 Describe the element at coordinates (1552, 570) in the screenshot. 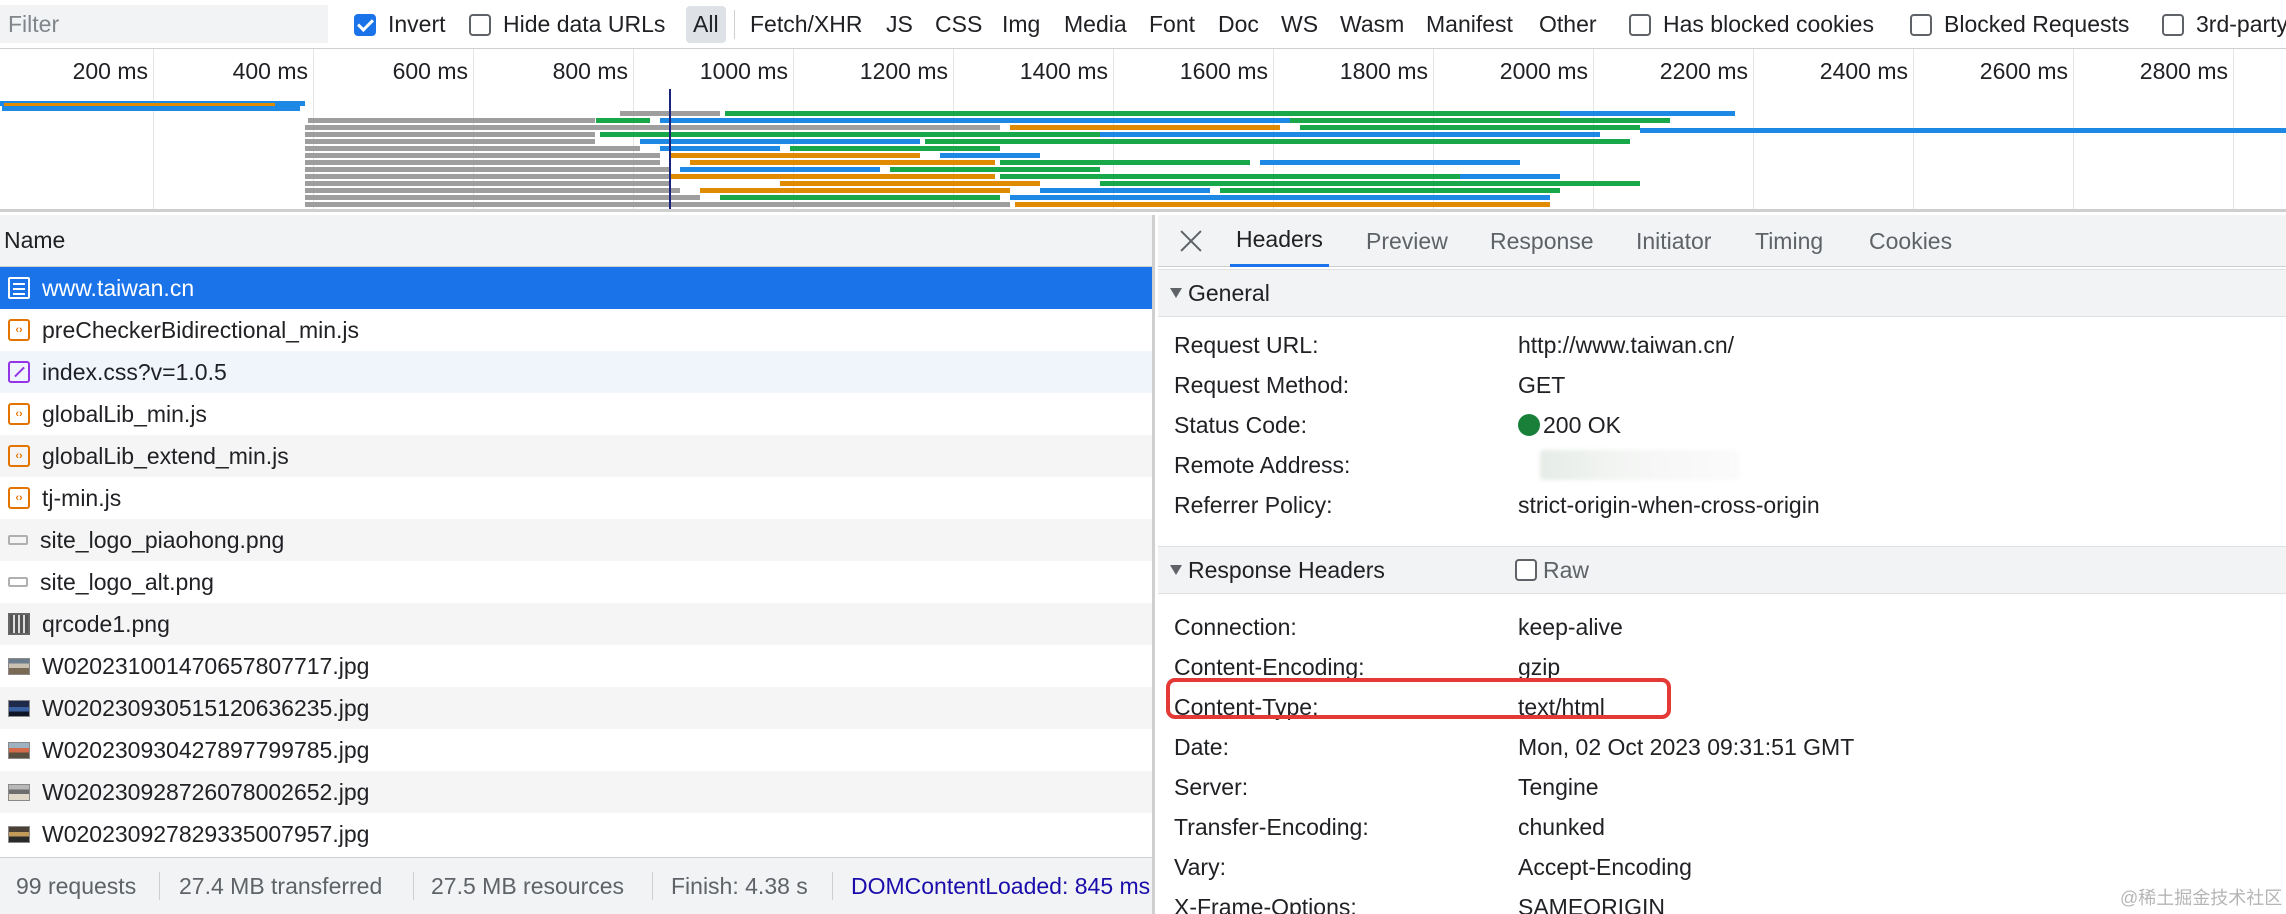

I see `raw-toggle: Raw` at that location.